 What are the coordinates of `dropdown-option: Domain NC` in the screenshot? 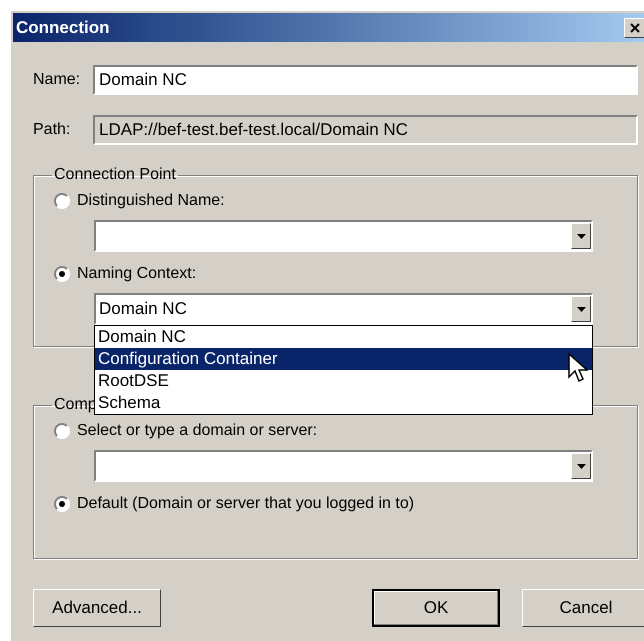 It's located at (343, 337).